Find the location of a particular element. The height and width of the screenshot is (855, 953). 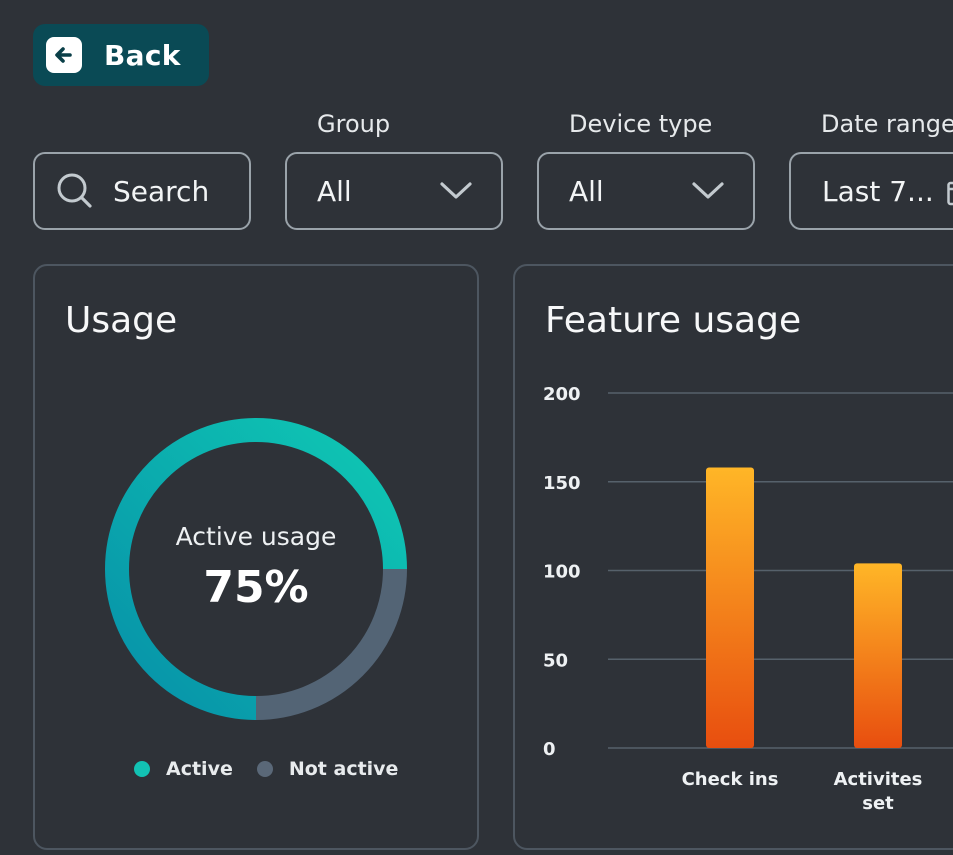

feature-usage-card-title: Feature usage is located at coordinates (673, 320).